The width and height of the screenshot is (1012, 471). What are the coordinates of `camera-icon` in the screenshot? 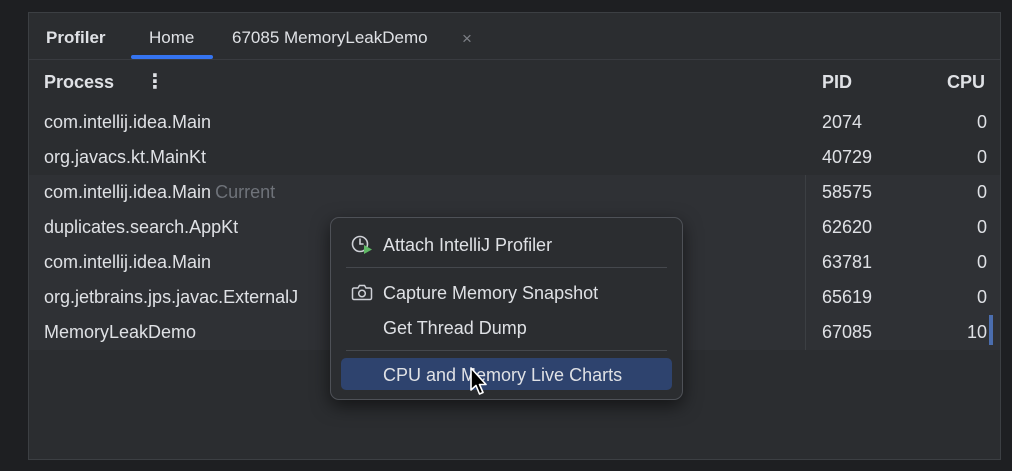 It's located at (362, 292).